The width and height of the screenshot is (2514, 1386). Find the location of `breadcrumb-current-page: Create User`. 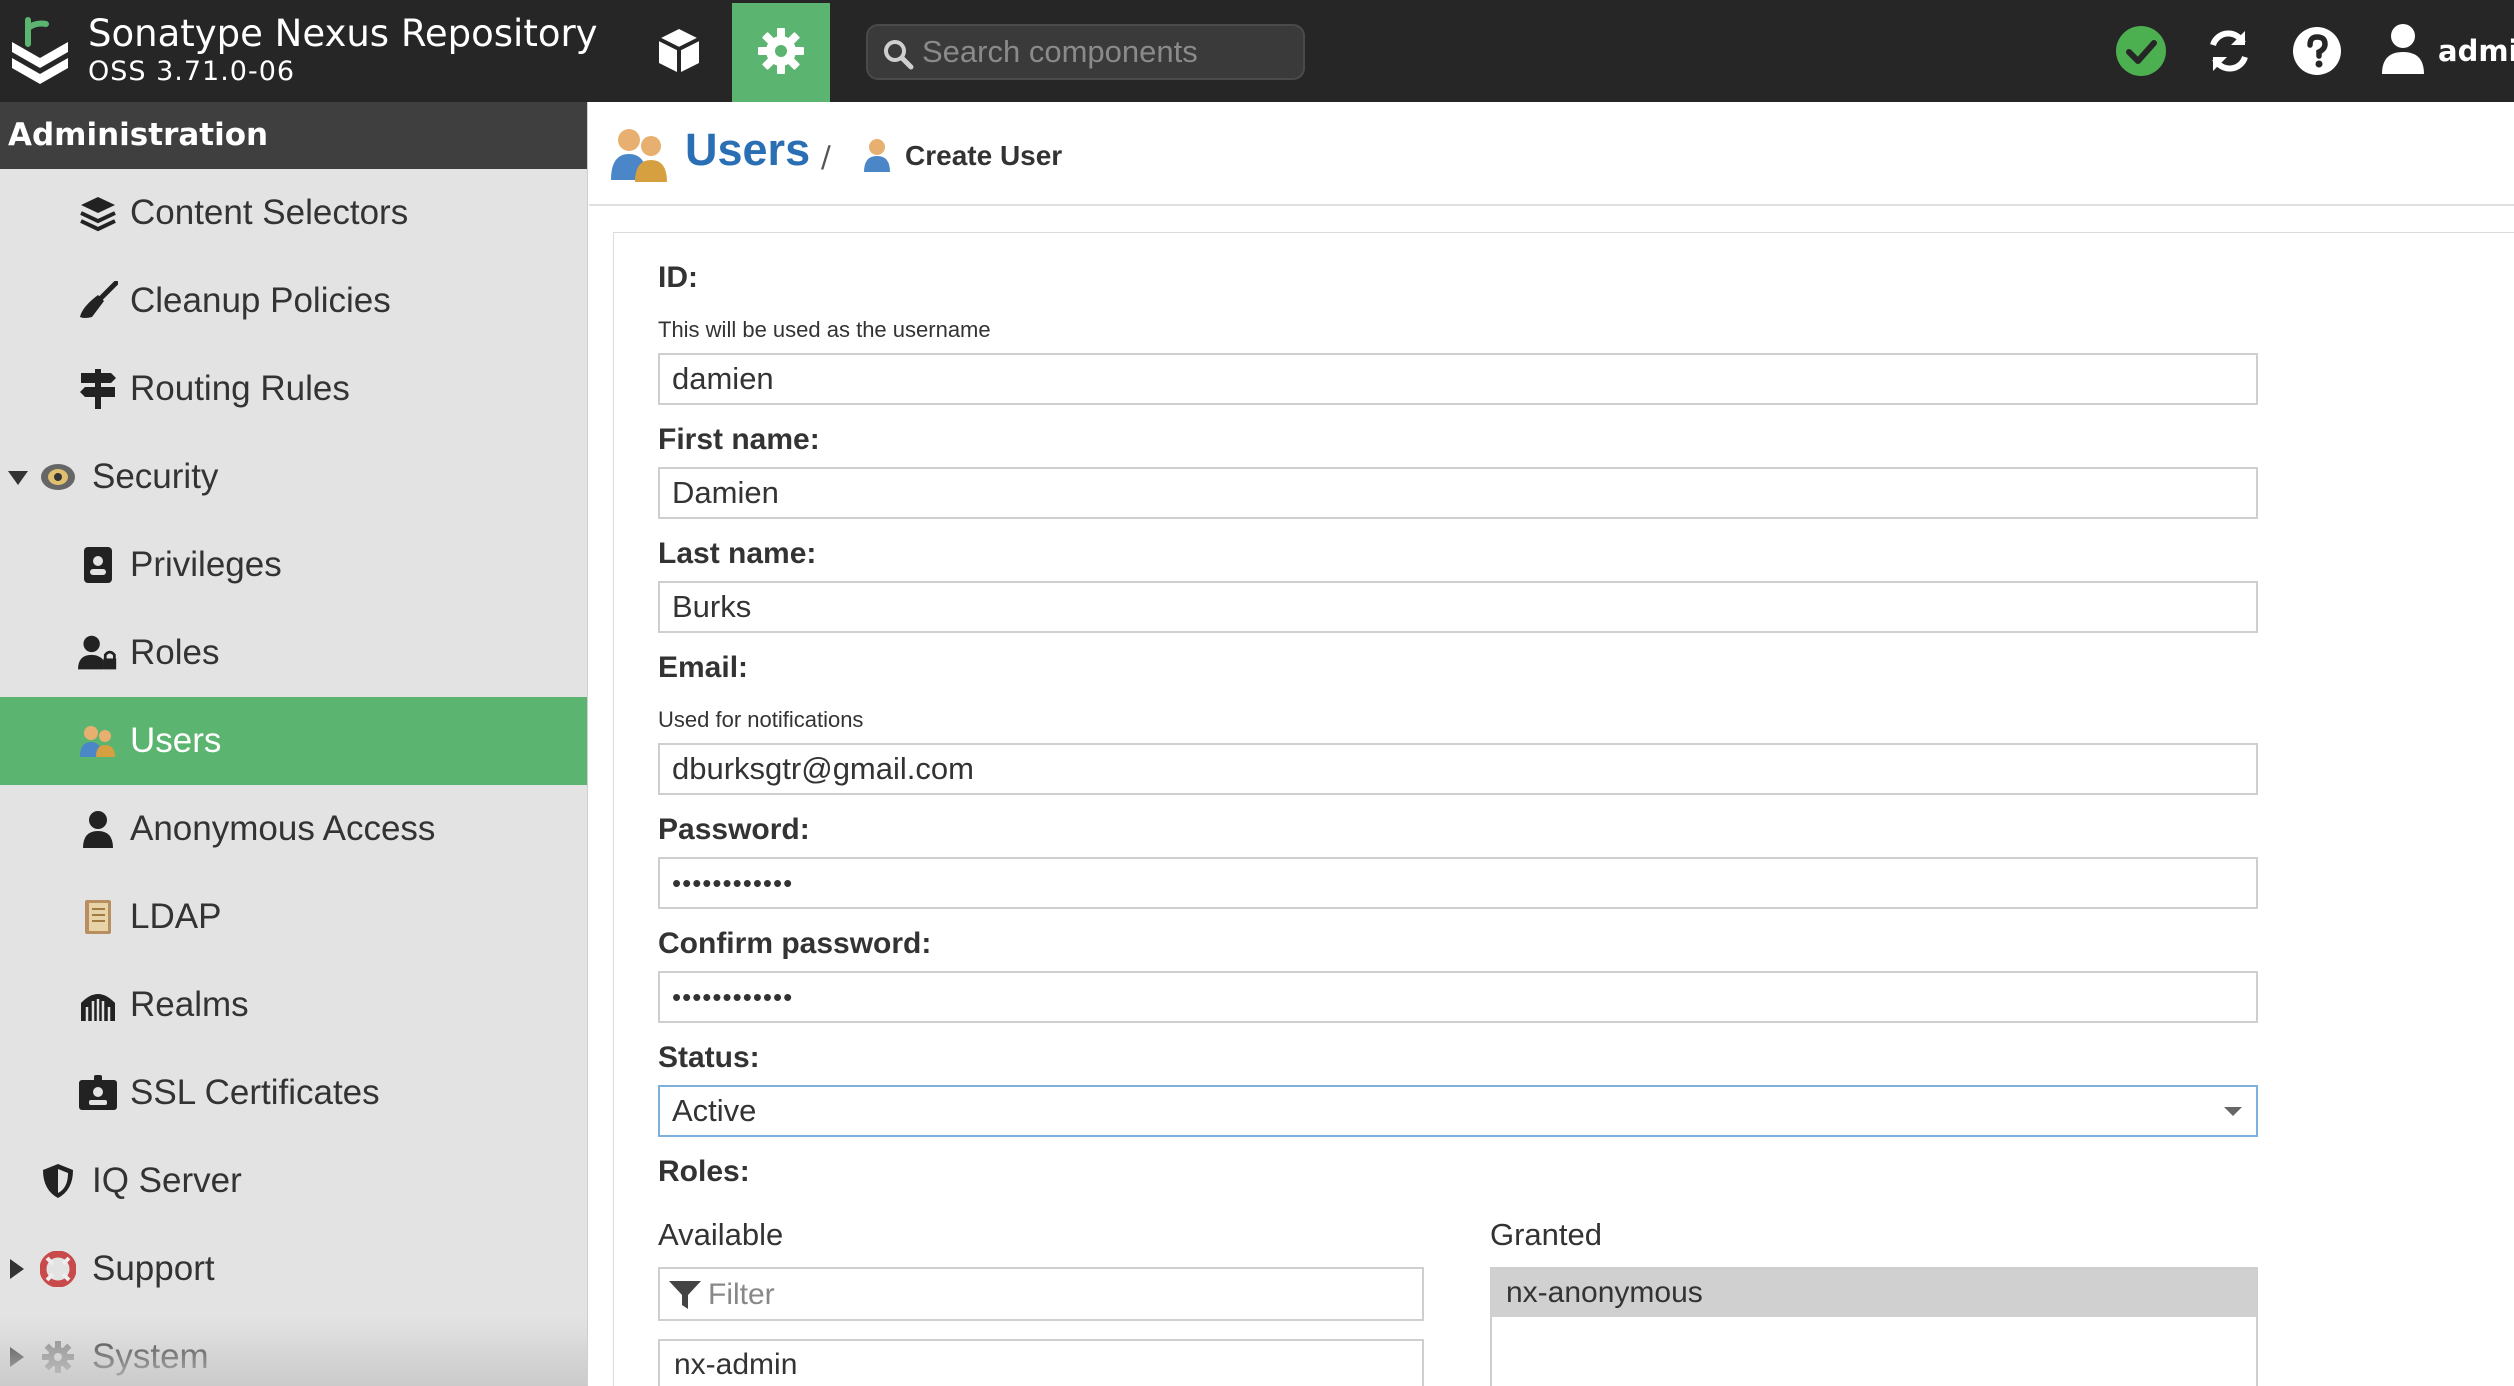

breadcrumb-current-page: Create User is located at coordinates (984, 155).